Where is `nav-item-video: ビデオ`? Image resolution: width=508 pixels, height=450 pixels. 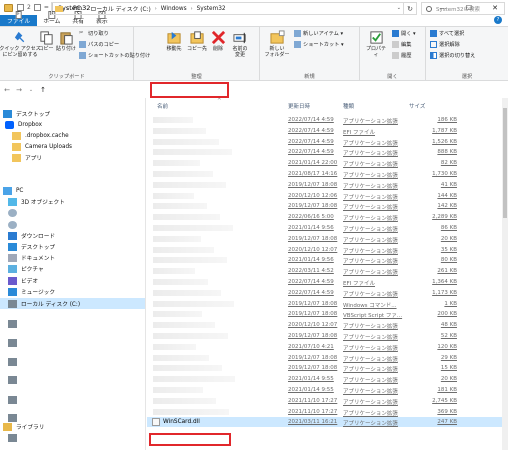
nav-item-video: ビデオ is located at coordinates (72, 280).